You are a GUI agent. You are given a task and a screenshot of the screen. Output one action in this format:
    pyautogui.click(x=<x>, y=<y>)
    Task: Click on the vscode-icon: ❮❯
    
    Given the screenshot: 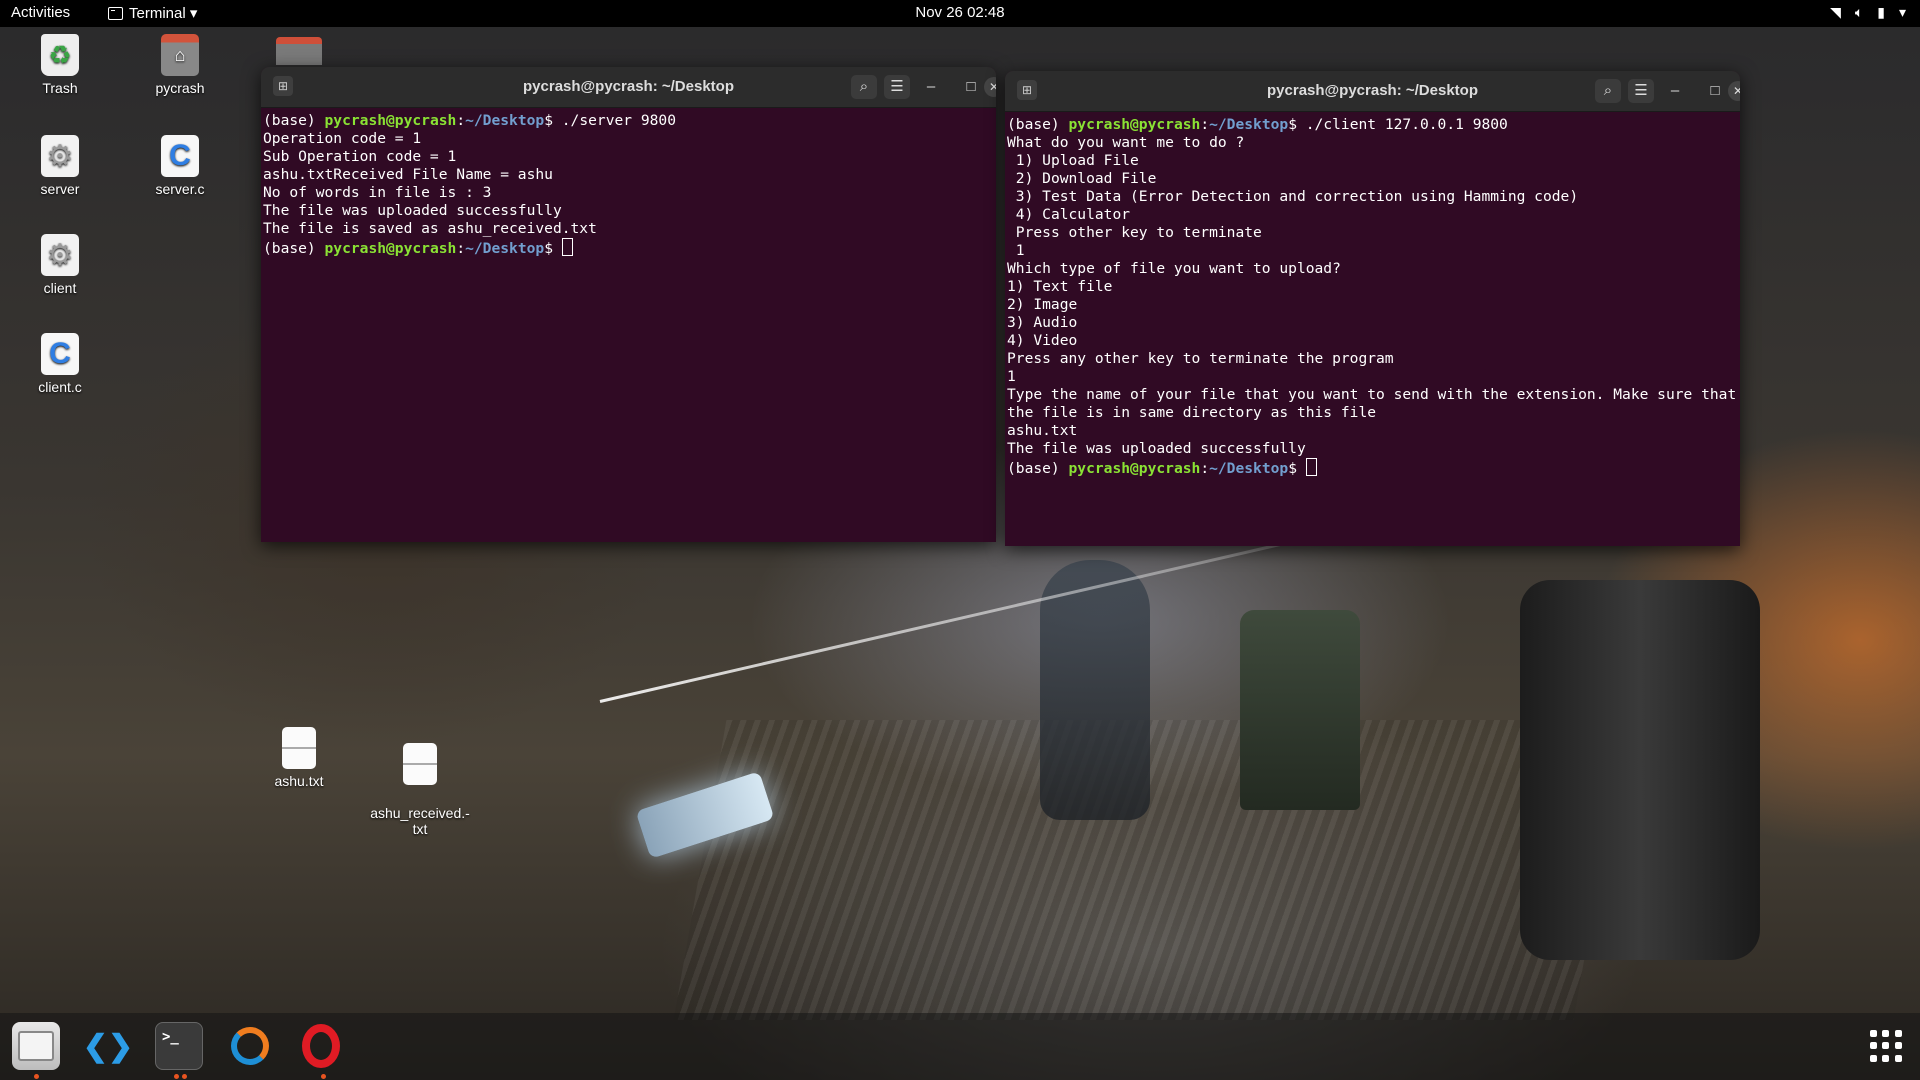 What is the action you would take?
    pyautogui.click(x=108, y=1046)
    